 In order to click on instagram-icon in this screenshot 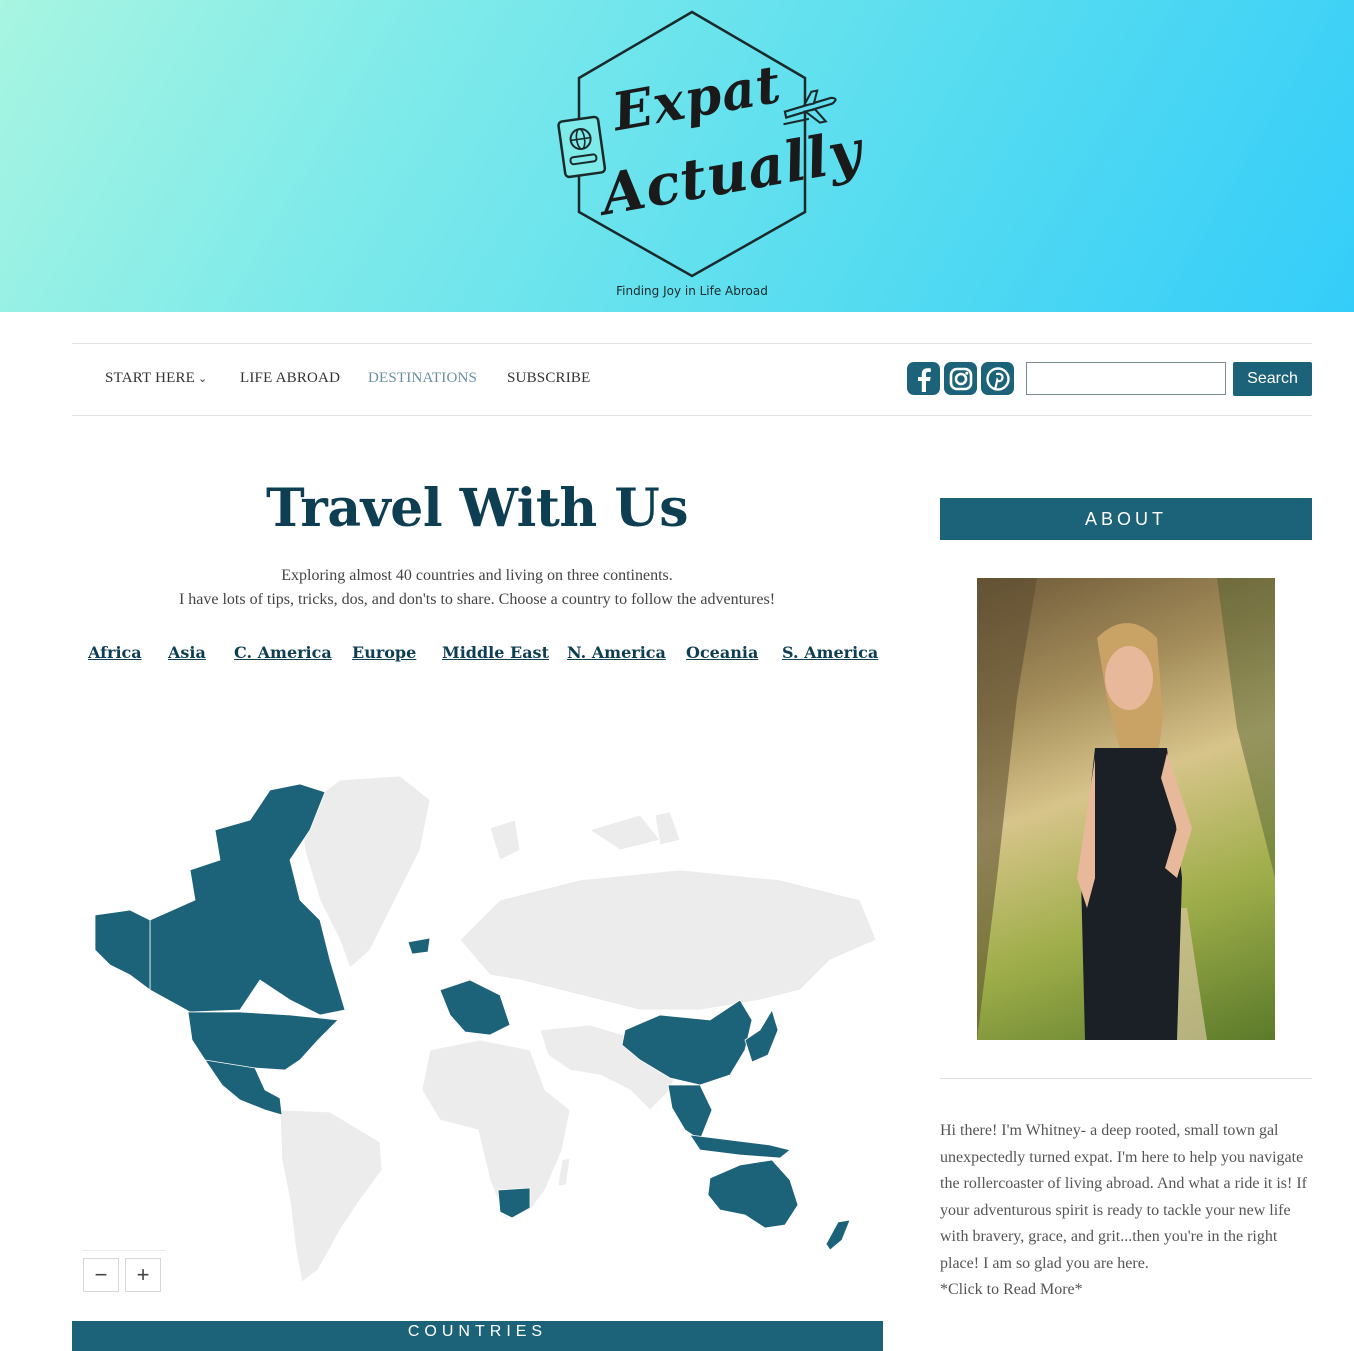, I will do `click(960, 378)`.